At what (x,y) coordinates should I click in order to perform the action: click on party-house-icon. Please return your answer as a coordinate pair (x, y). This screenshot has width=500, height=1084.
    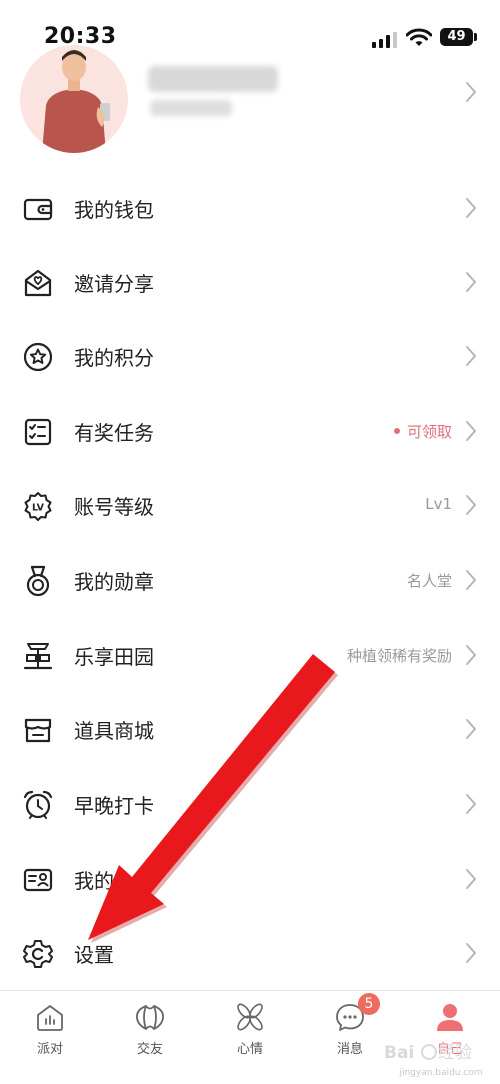
    Looking at the image, I should click on (50, 1018).